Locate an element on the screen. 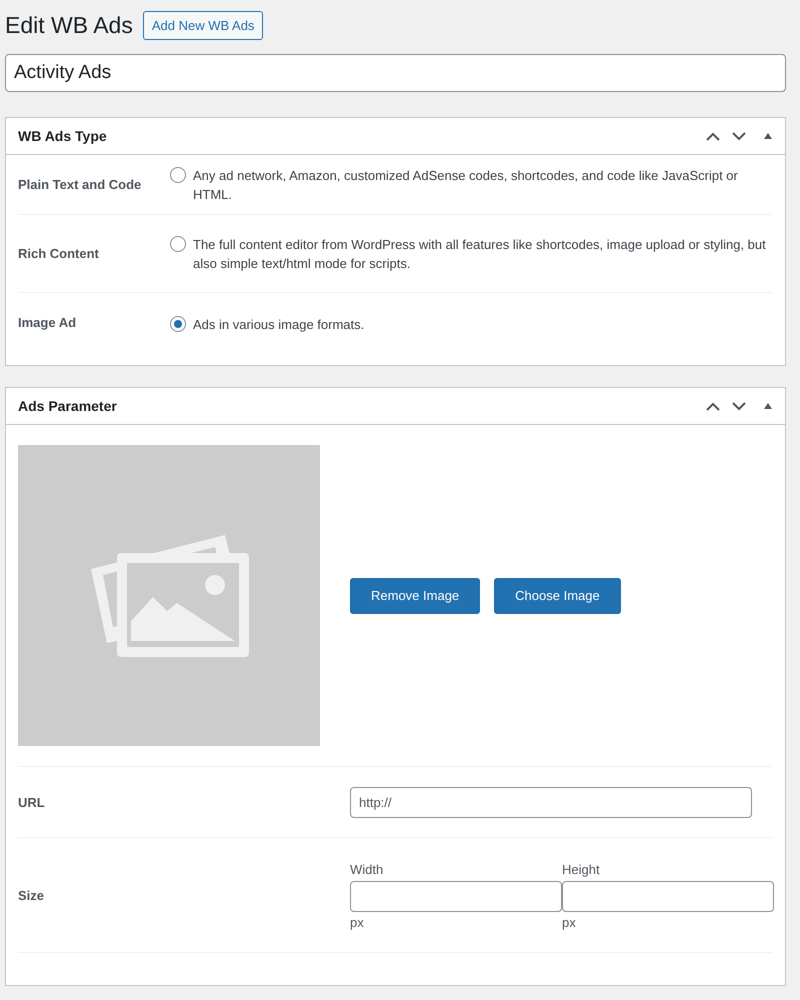  panel-title: Ads Parameter is located at coordinates (67, 406).